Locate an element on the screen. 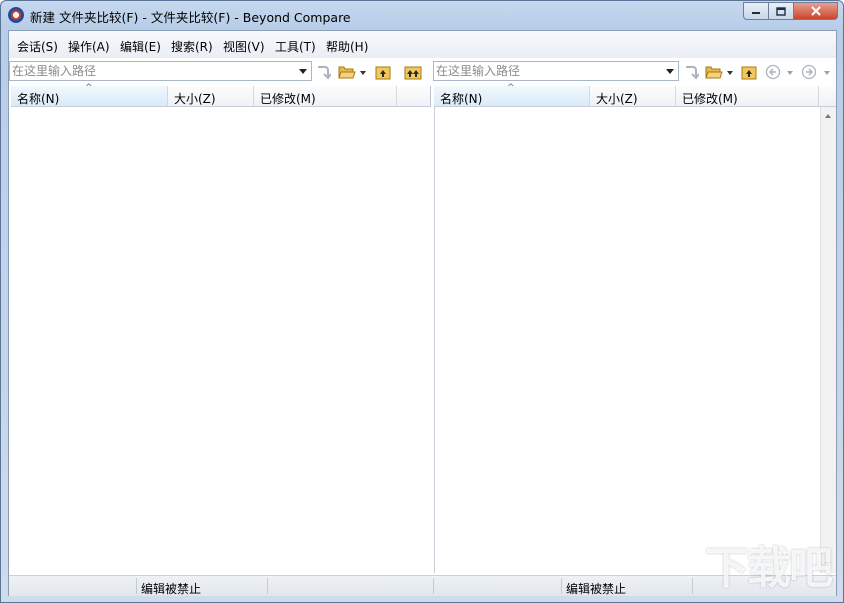 The height and width of the screenshot is (603, 844). left-col-modified-label: 已修改(M) is located at coordinates (288, 99).